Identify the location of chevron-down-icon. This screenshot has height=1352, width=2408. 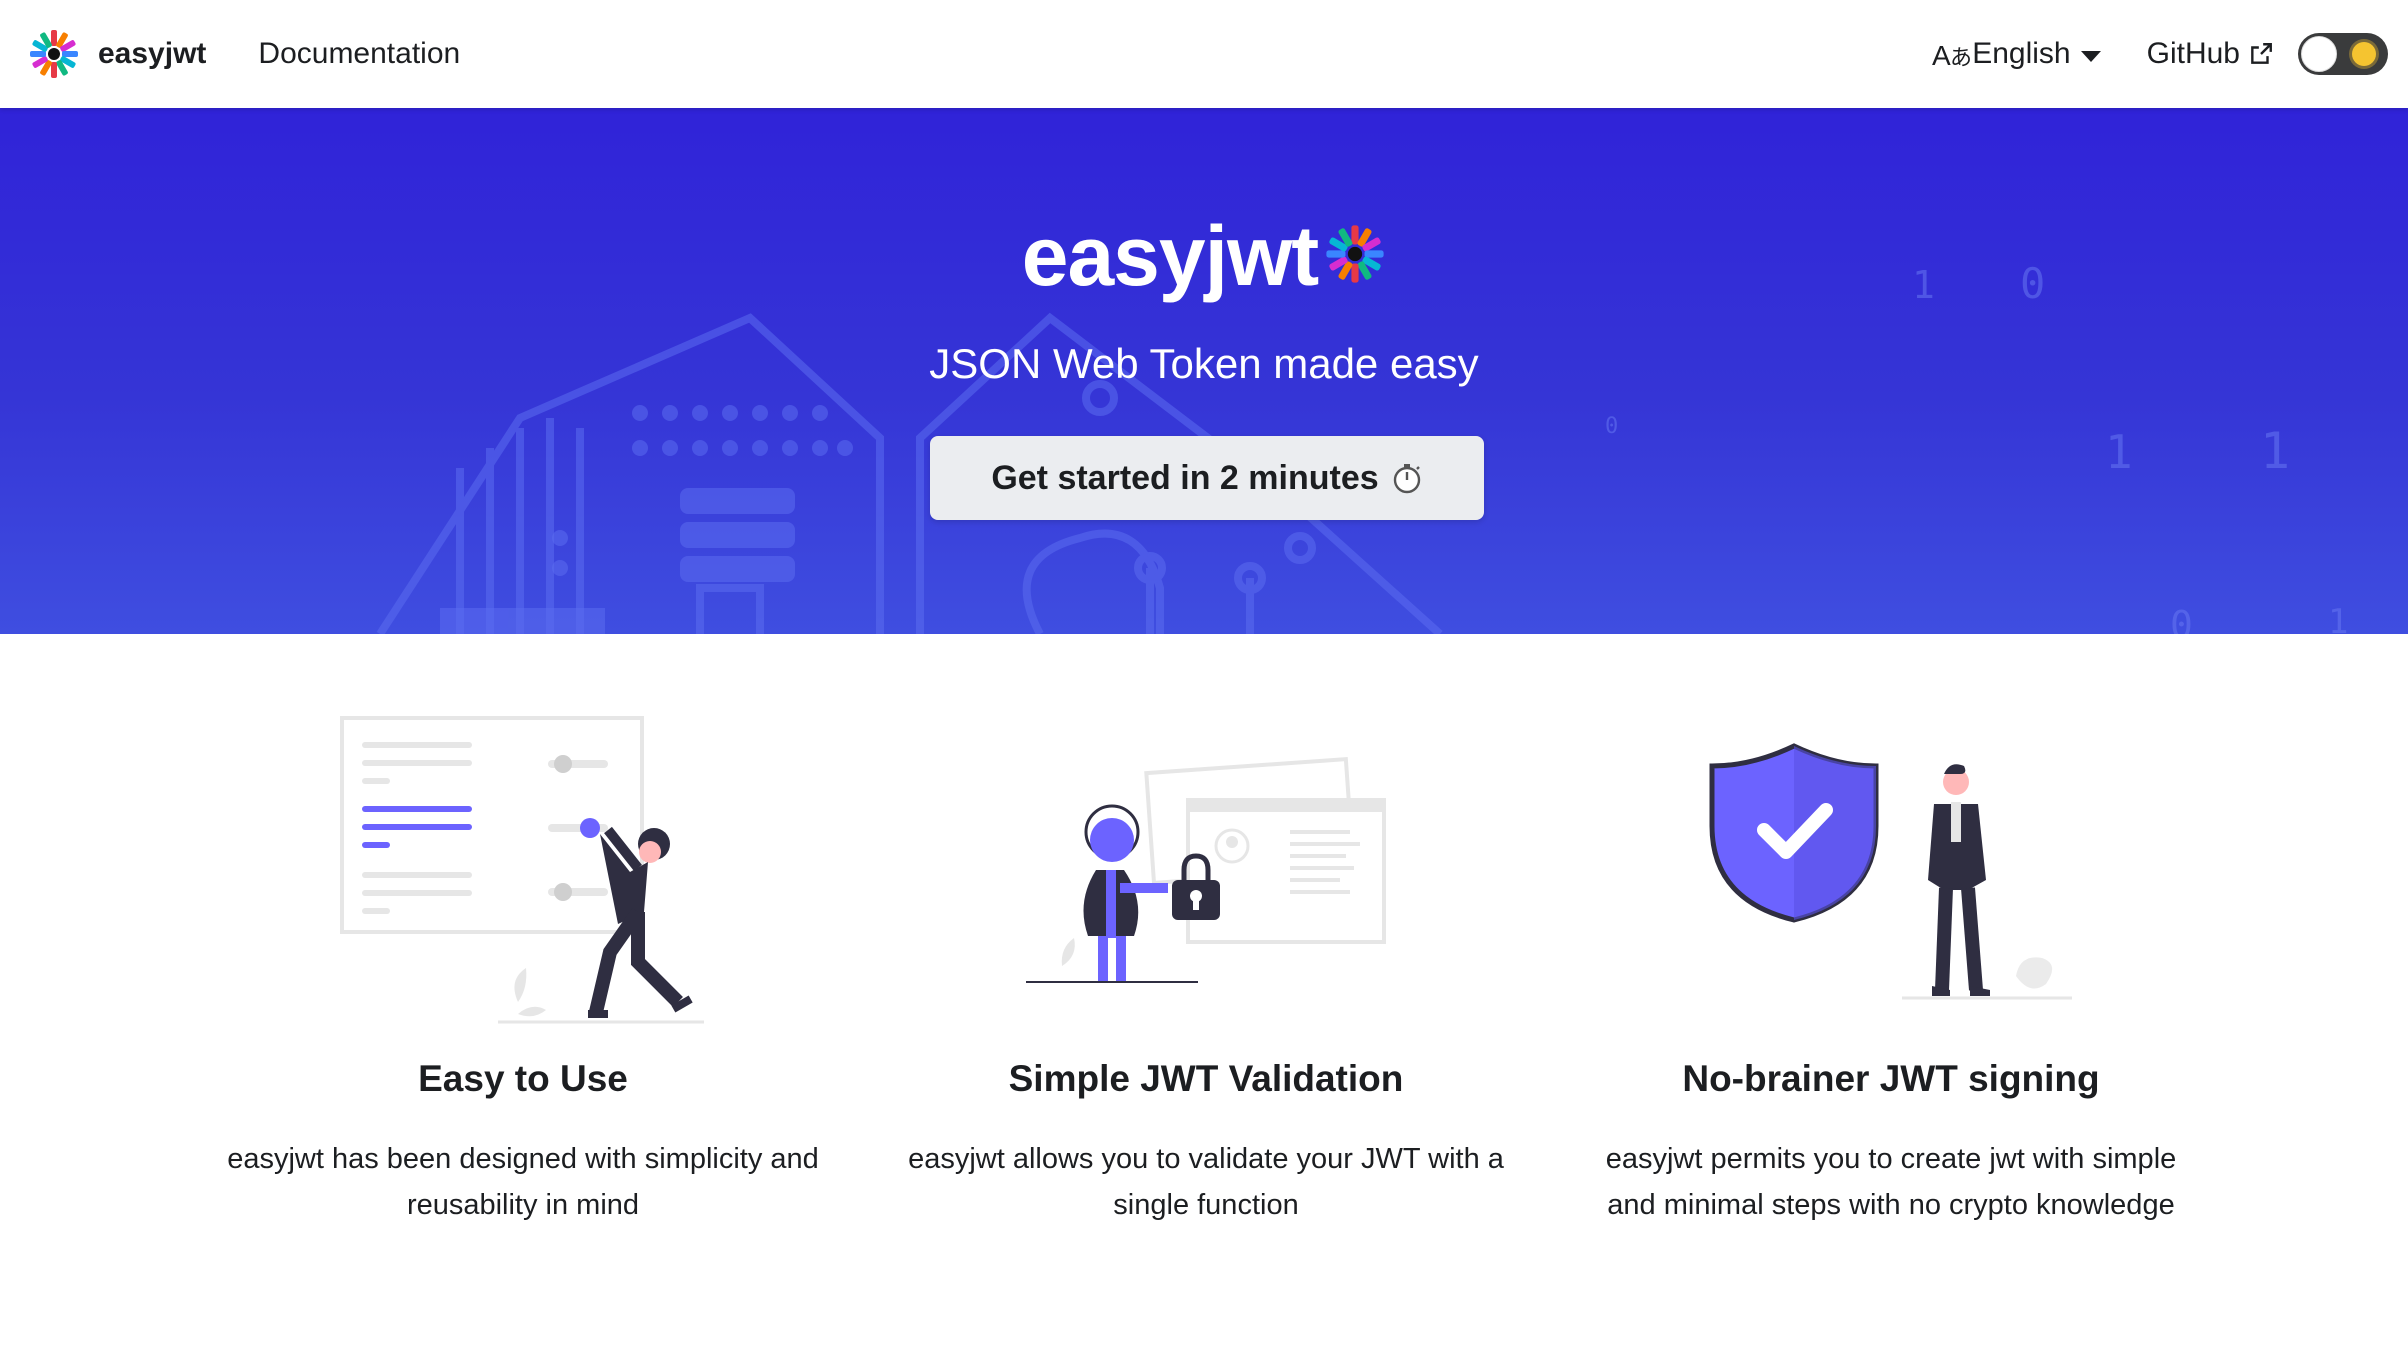
(2090, 56).